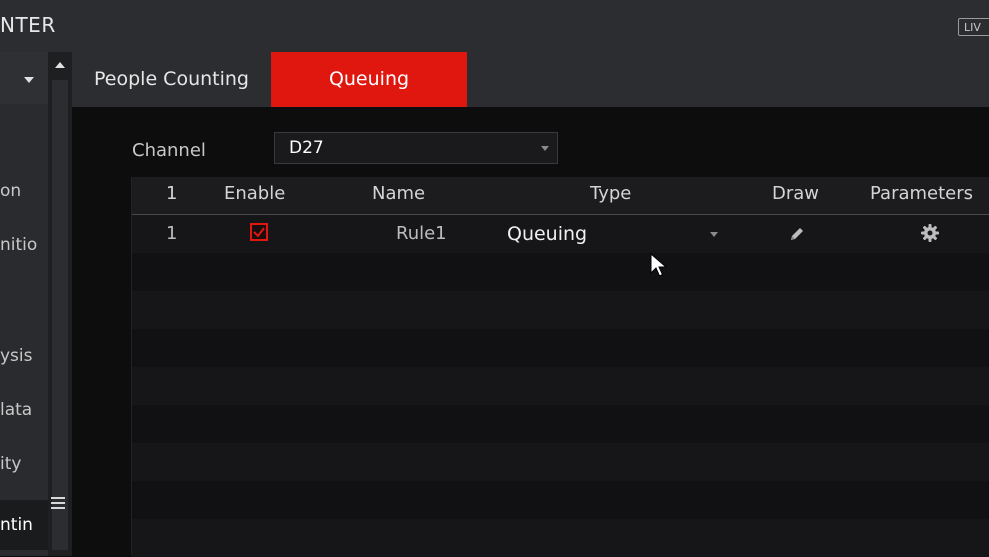  I want to click on sidebar-item-label: nitio, so click(19, 245).